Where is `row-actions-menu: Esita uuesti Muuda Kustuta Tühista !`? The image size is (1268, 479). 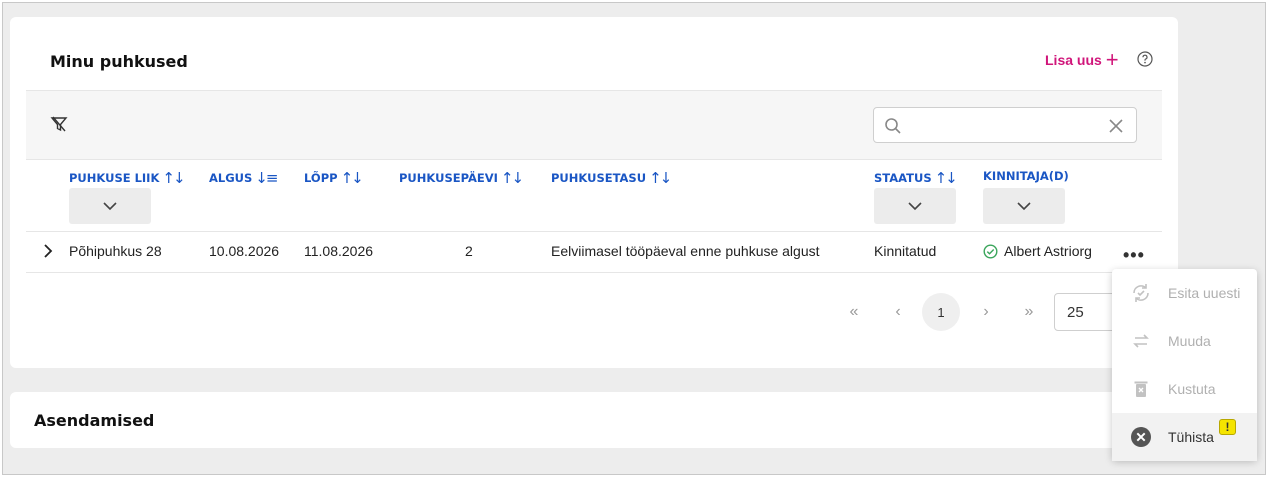 row-actions-menu: Esita uuesti Muuda Kustuta Tühista ! is located at coordinates (1184, 365).